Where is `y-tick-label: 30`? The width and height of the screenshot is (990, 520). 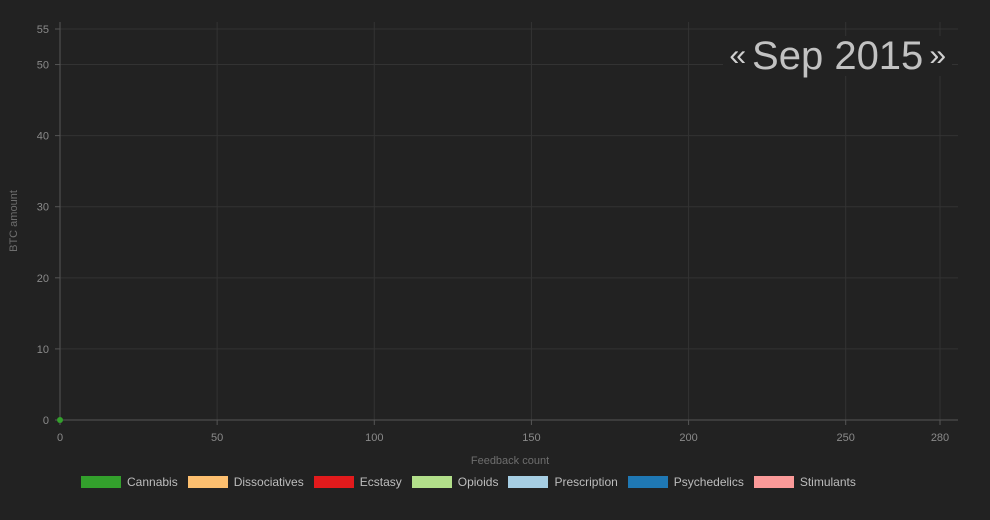
y-tick-label: 30 is located at coordinates (43, 208).